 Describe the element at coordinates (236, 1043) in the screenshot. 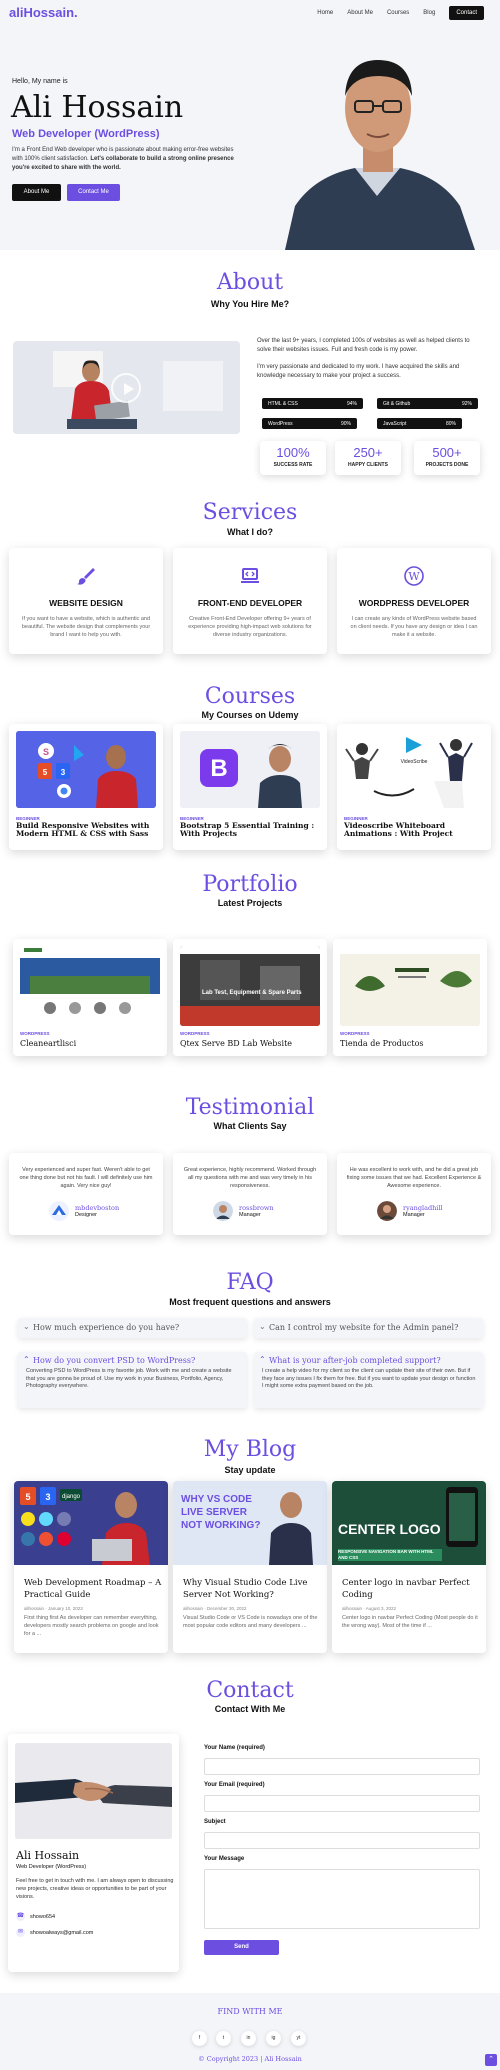

I see `portfolio-title-text: Qtex Serve BD Lab Website` at that location.